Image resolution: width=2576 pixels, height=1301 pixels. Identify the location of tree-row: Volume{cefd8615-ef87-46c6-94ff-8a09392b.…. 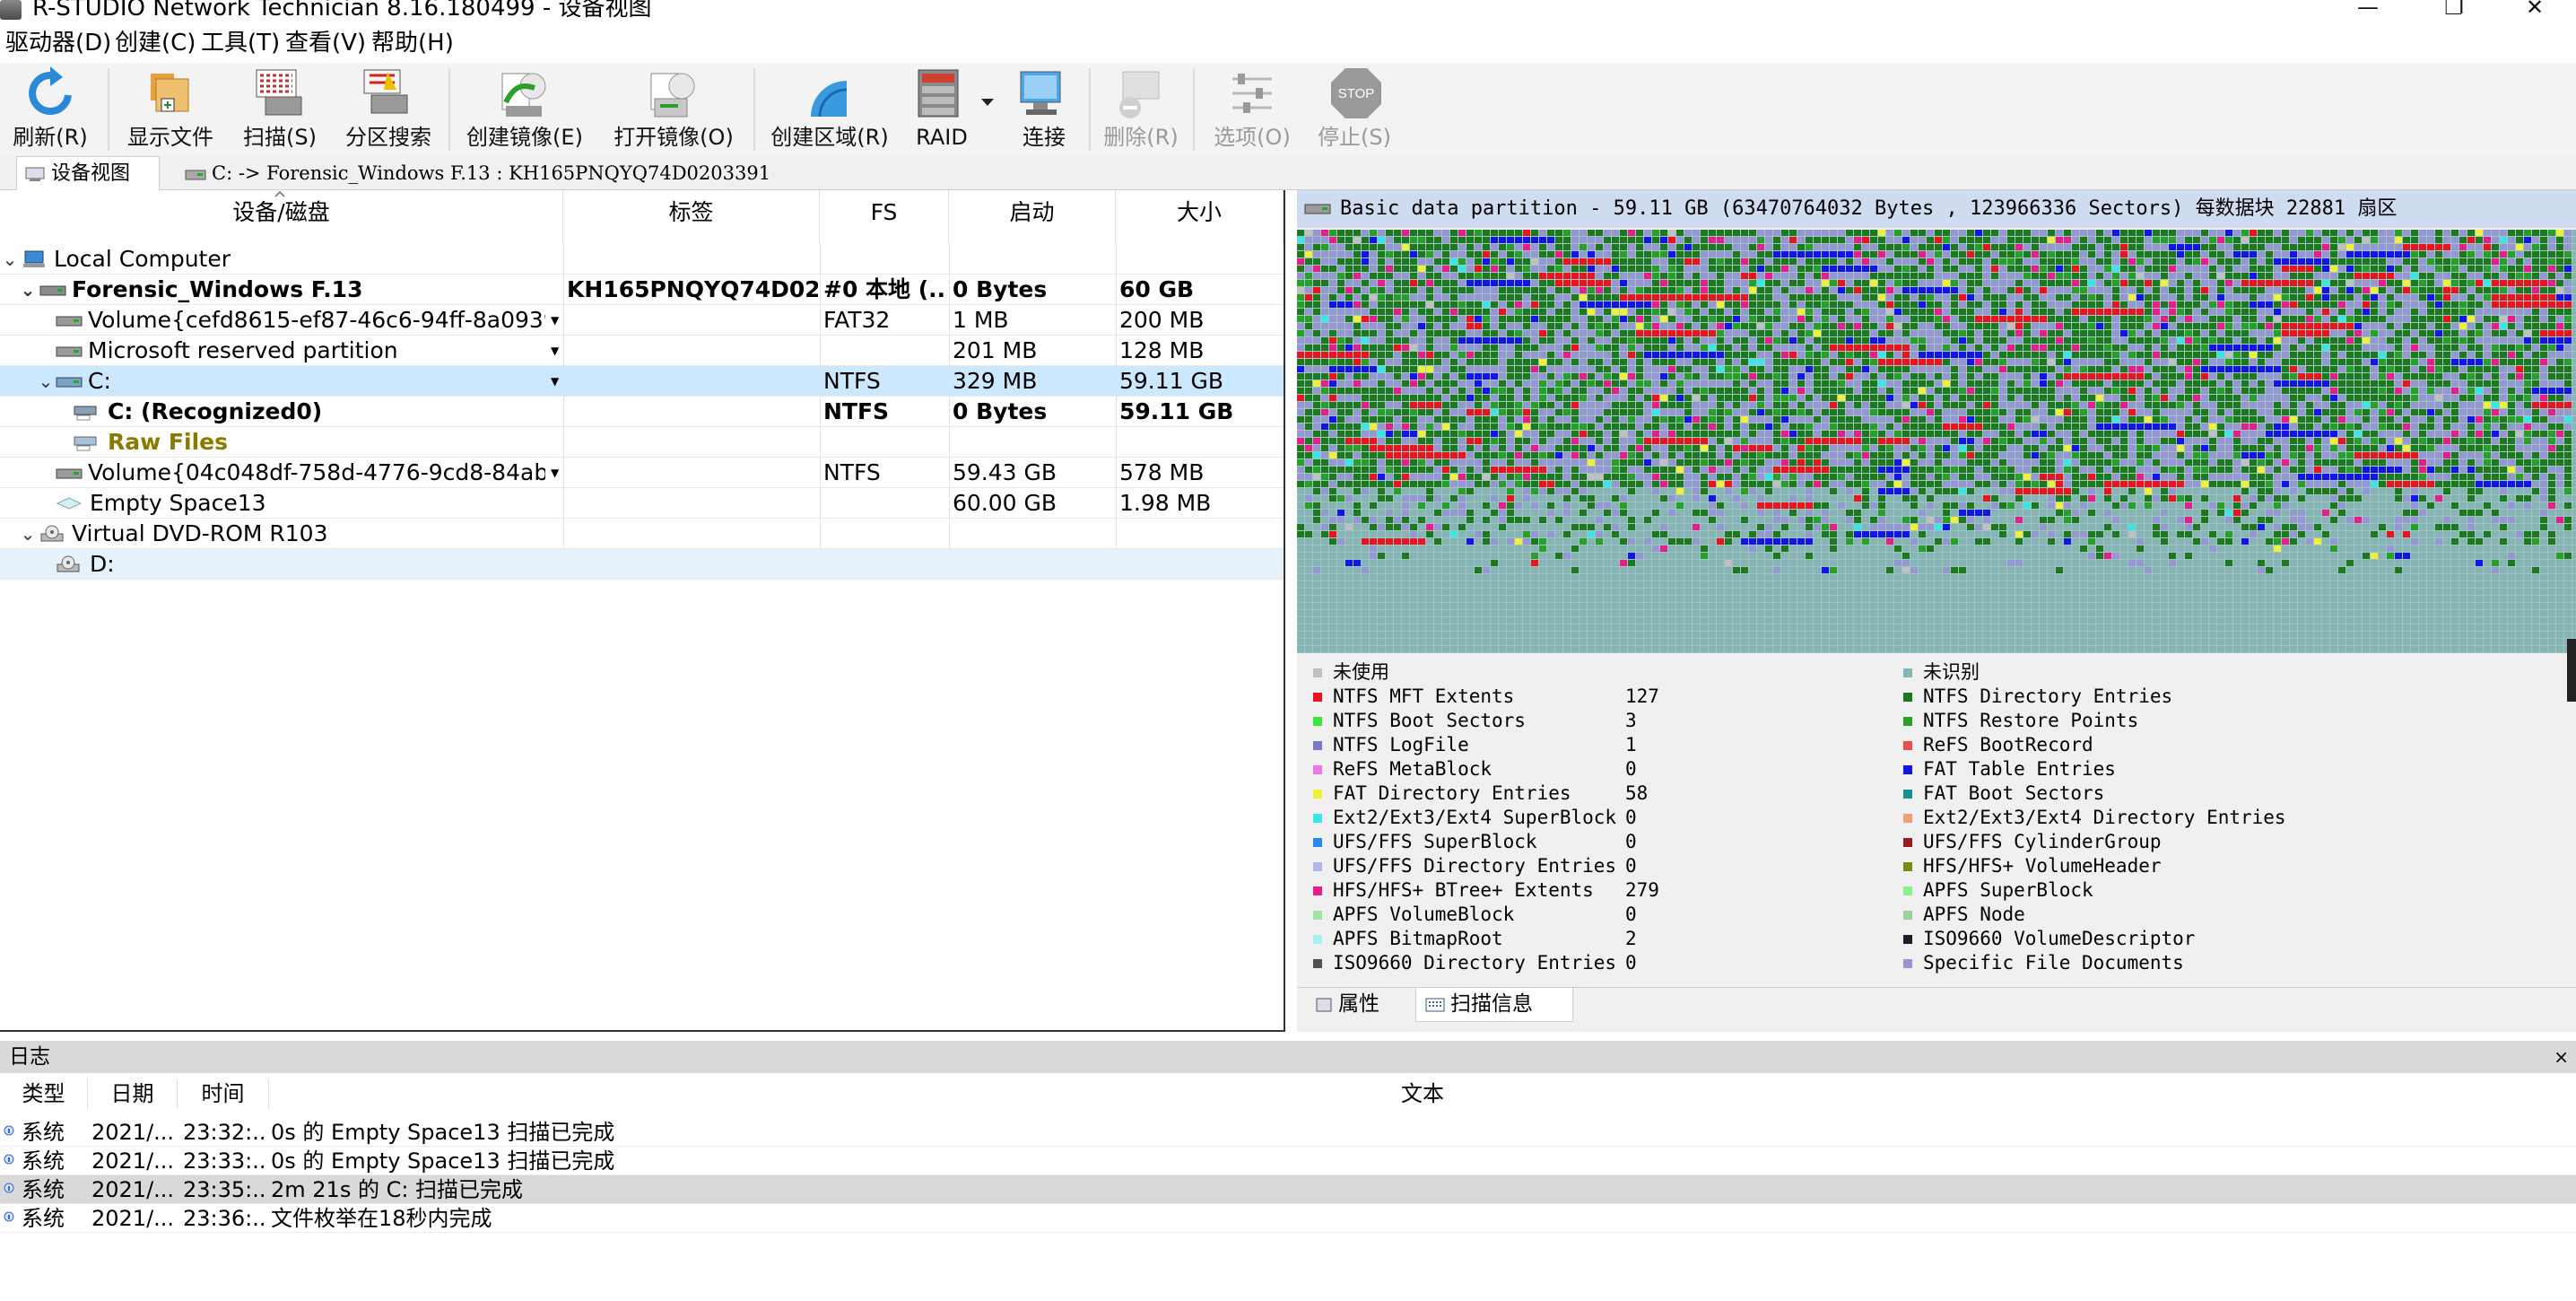
(642, 320).